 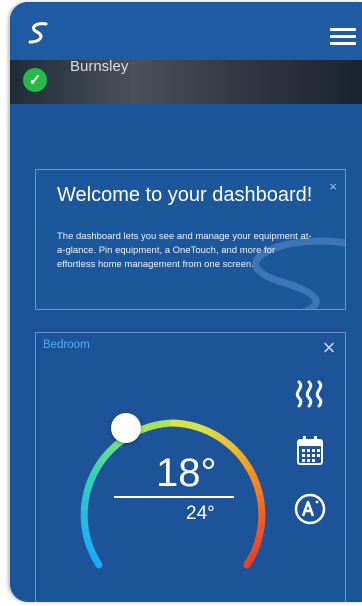 I want to click on welcome-title: Welcome to your dashboard!, so click(x=185, y=195).